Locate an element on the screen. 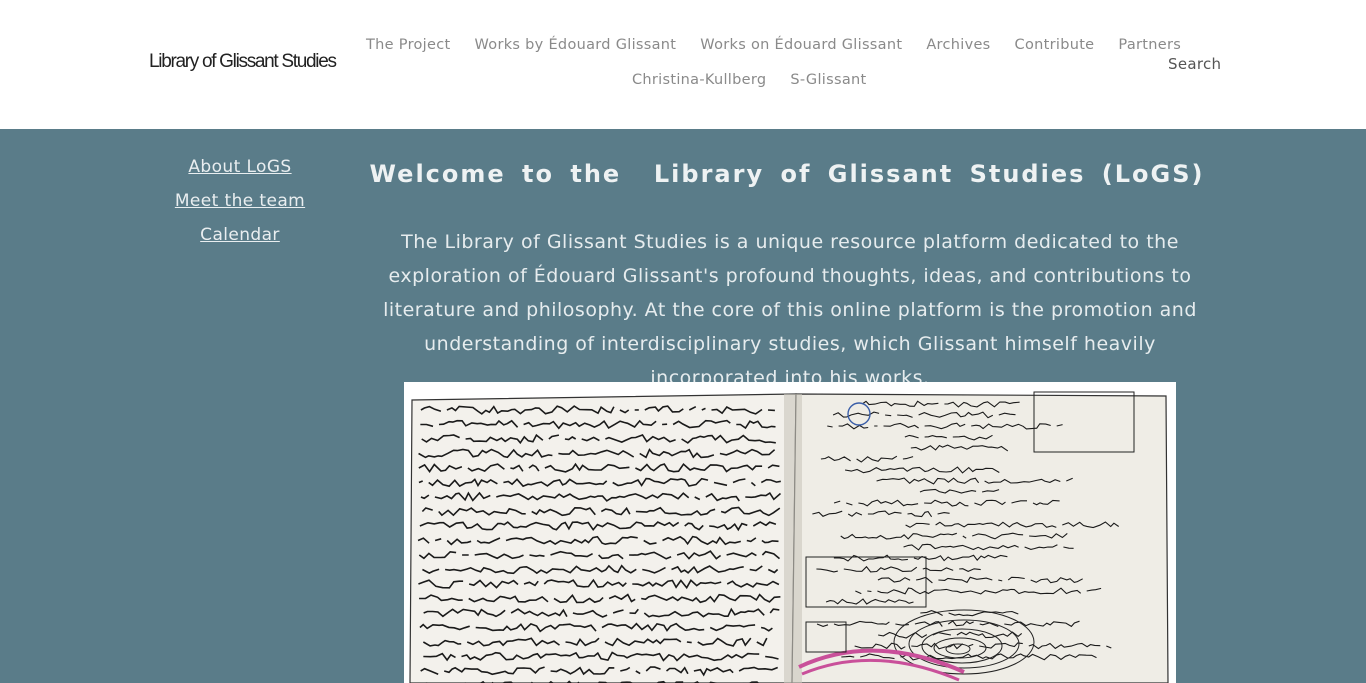 This screenshot has height=683, width=1366. nav-item-the-project: The Project is located at coordinates (408, 45).